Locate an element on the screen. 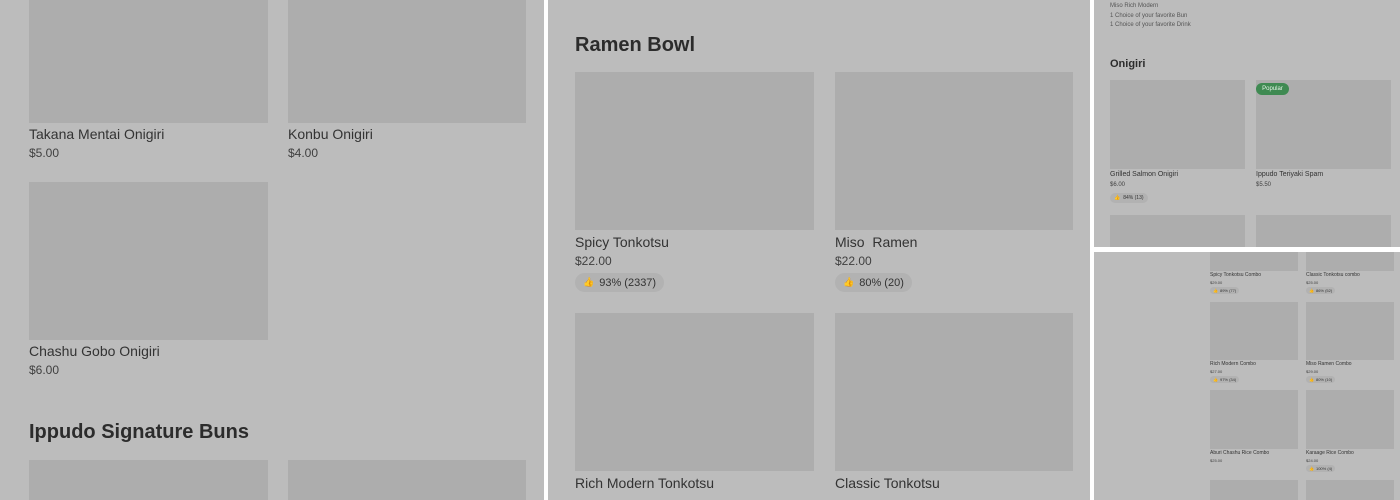  rating-badge: 👍 97% (34) is located at coordinates (1225, 379).